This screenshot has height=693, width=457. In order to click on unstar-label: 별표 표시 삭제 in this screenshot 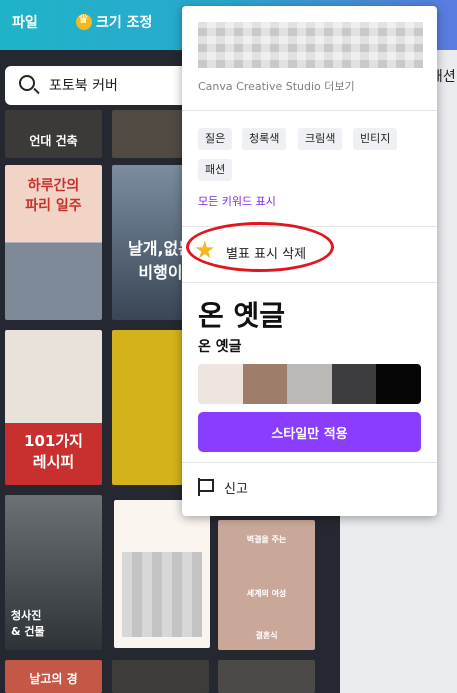, I will do `click(266, 254)`.